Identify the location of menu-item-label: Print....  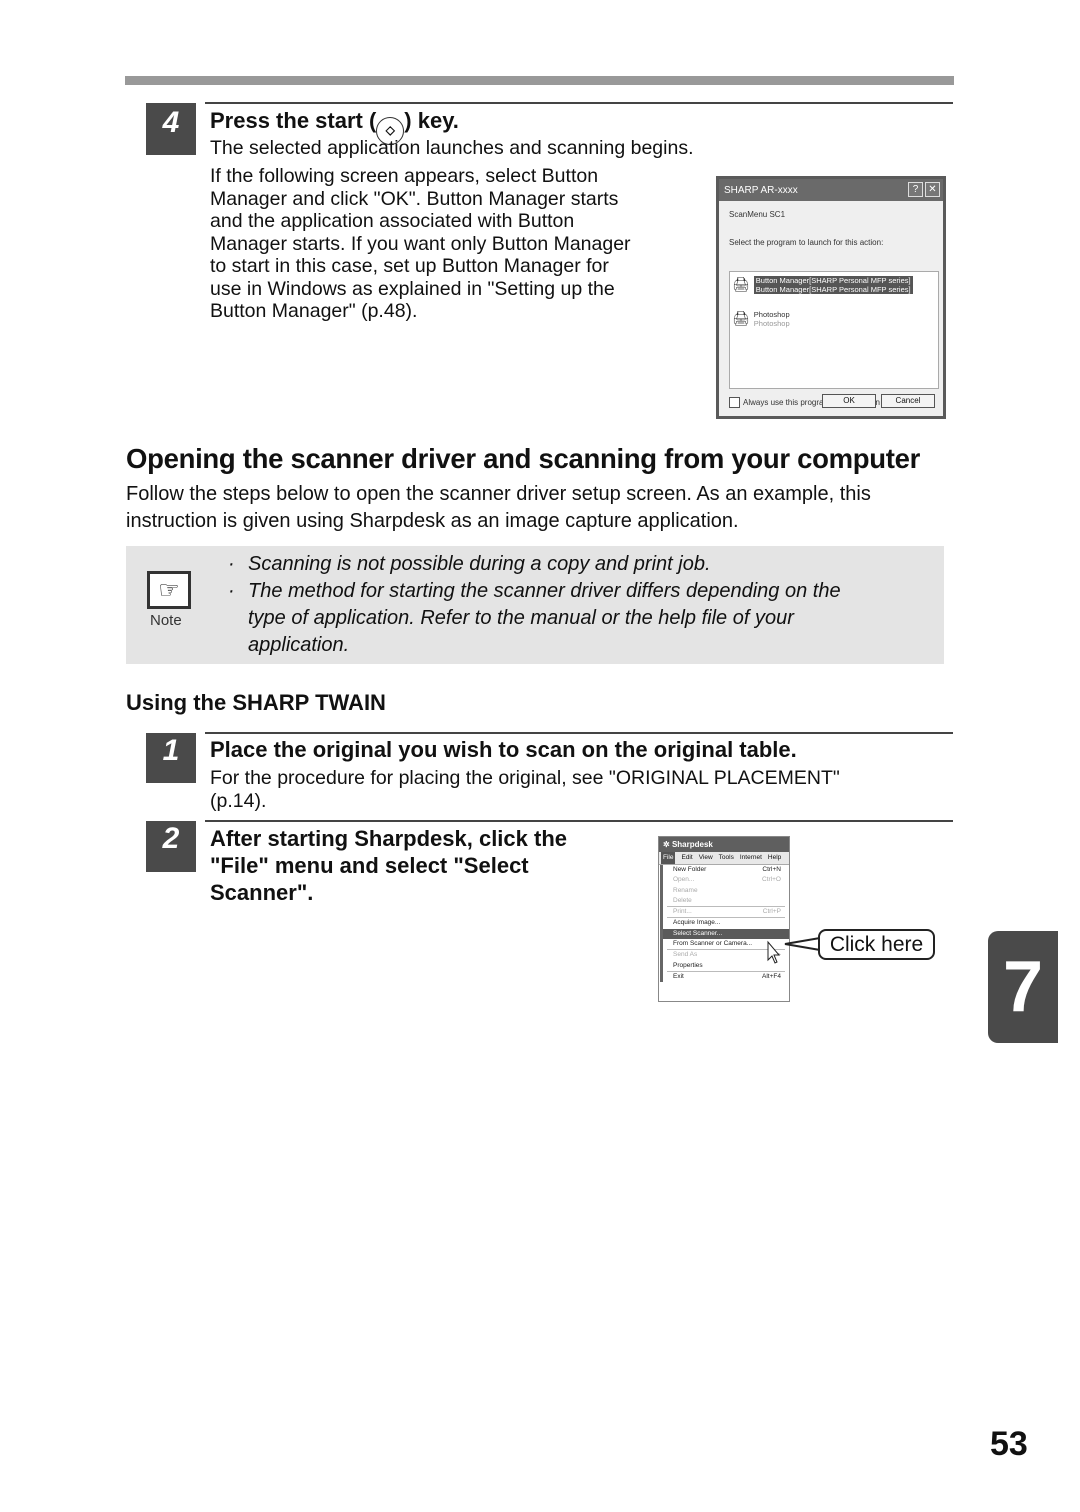
(682, 912).